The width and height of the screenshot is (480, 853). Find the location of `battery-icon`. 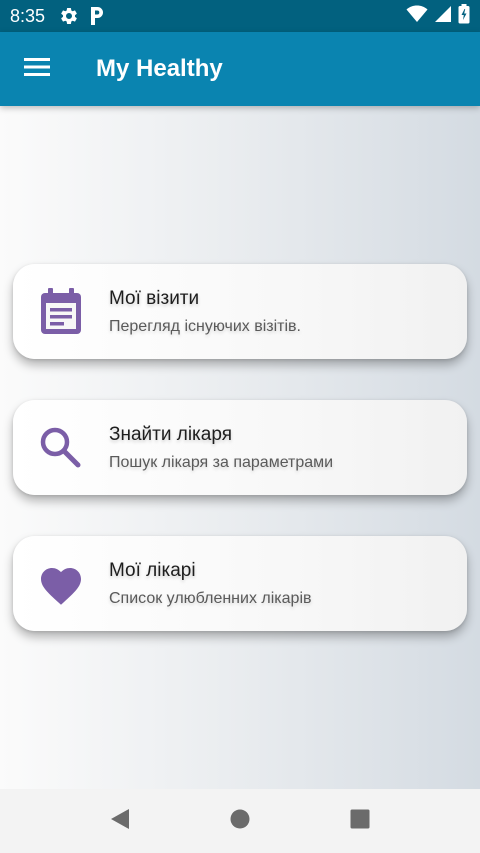

battery-icon is located at coordinates (464, 16).